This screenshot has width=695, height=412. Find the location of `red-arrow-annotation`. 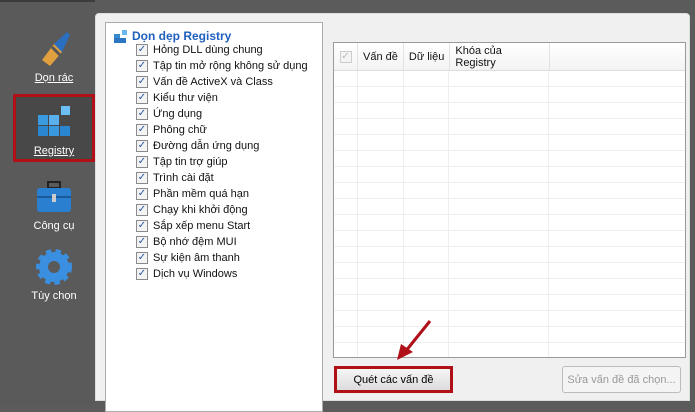

red-arrow-annotation is located at coordinates (414, 340).